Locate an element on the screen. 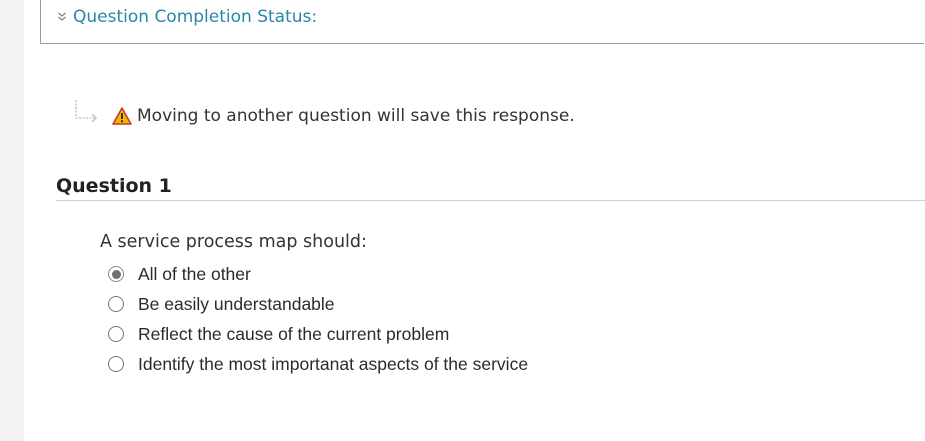 The image size is (925, 441). answer-option-label: All of the other is located at coordinates (194, 274).